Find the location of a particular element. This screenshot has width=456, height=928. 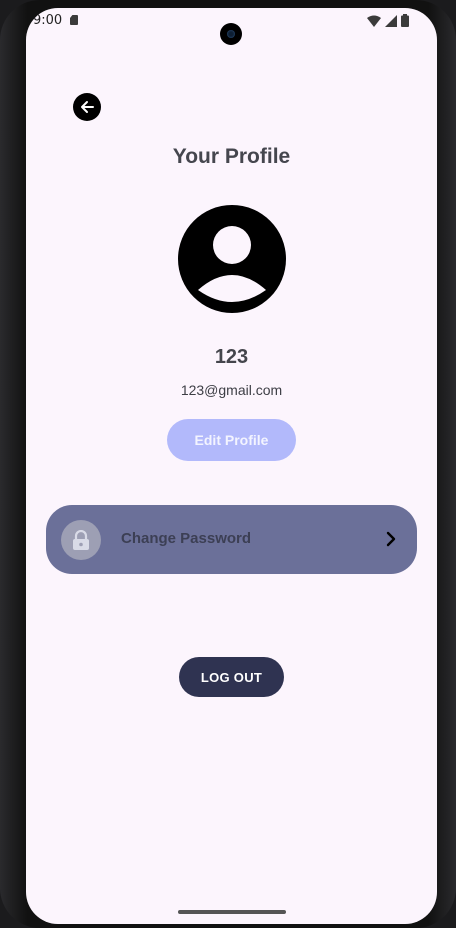

page-title: Your Profile is located at coordinates (231, 156).